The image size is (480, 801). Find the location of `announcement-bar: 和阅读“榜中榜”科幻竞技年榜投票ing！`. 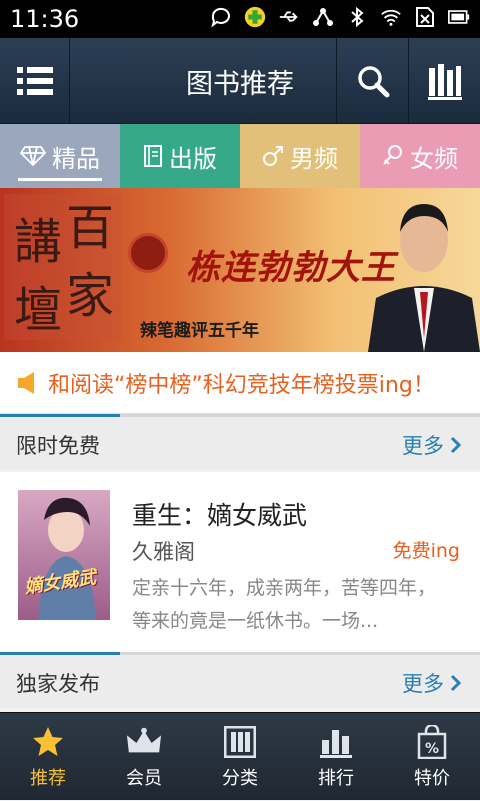

announcement-bar: 和阅读“榜中榜”科幻竞技年榜投票ing！ is located at coordinates (240, 383).